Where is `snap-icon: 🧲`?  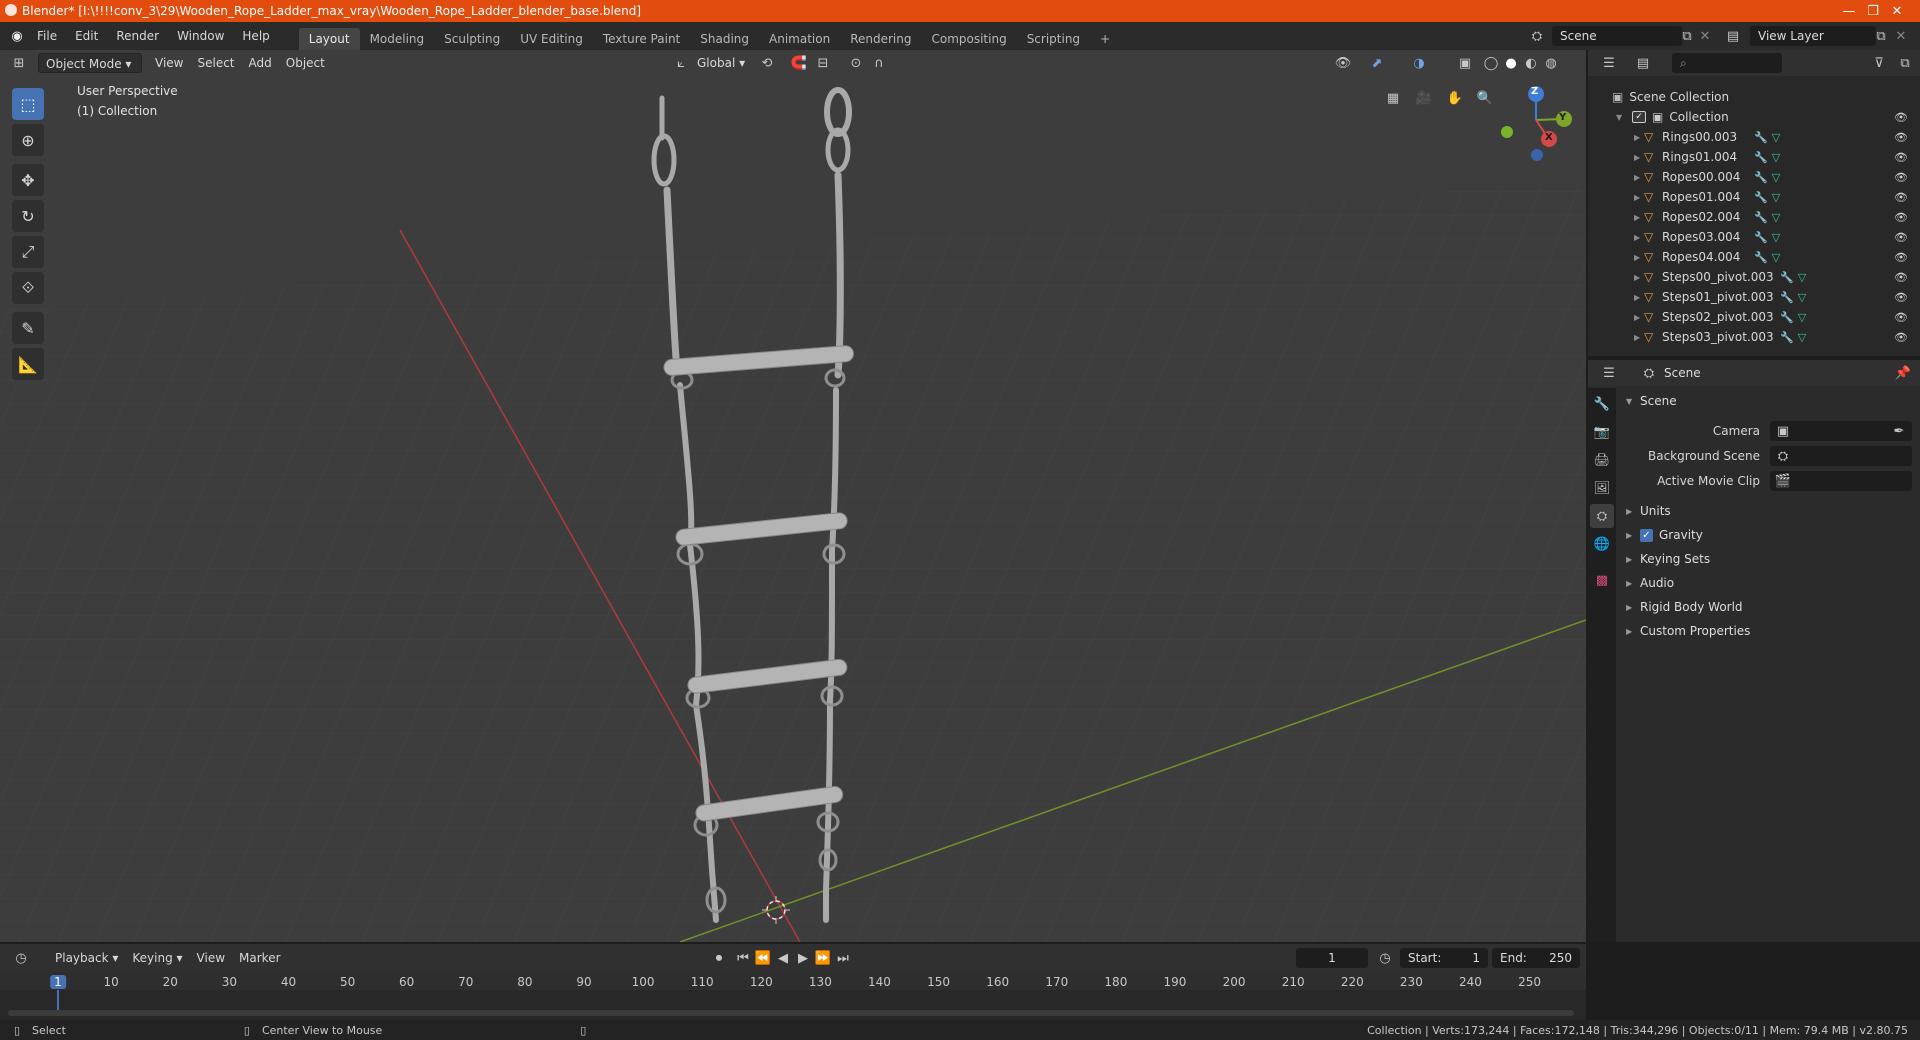 snap-icon: 🧲 is located at coordinates (799, 63).